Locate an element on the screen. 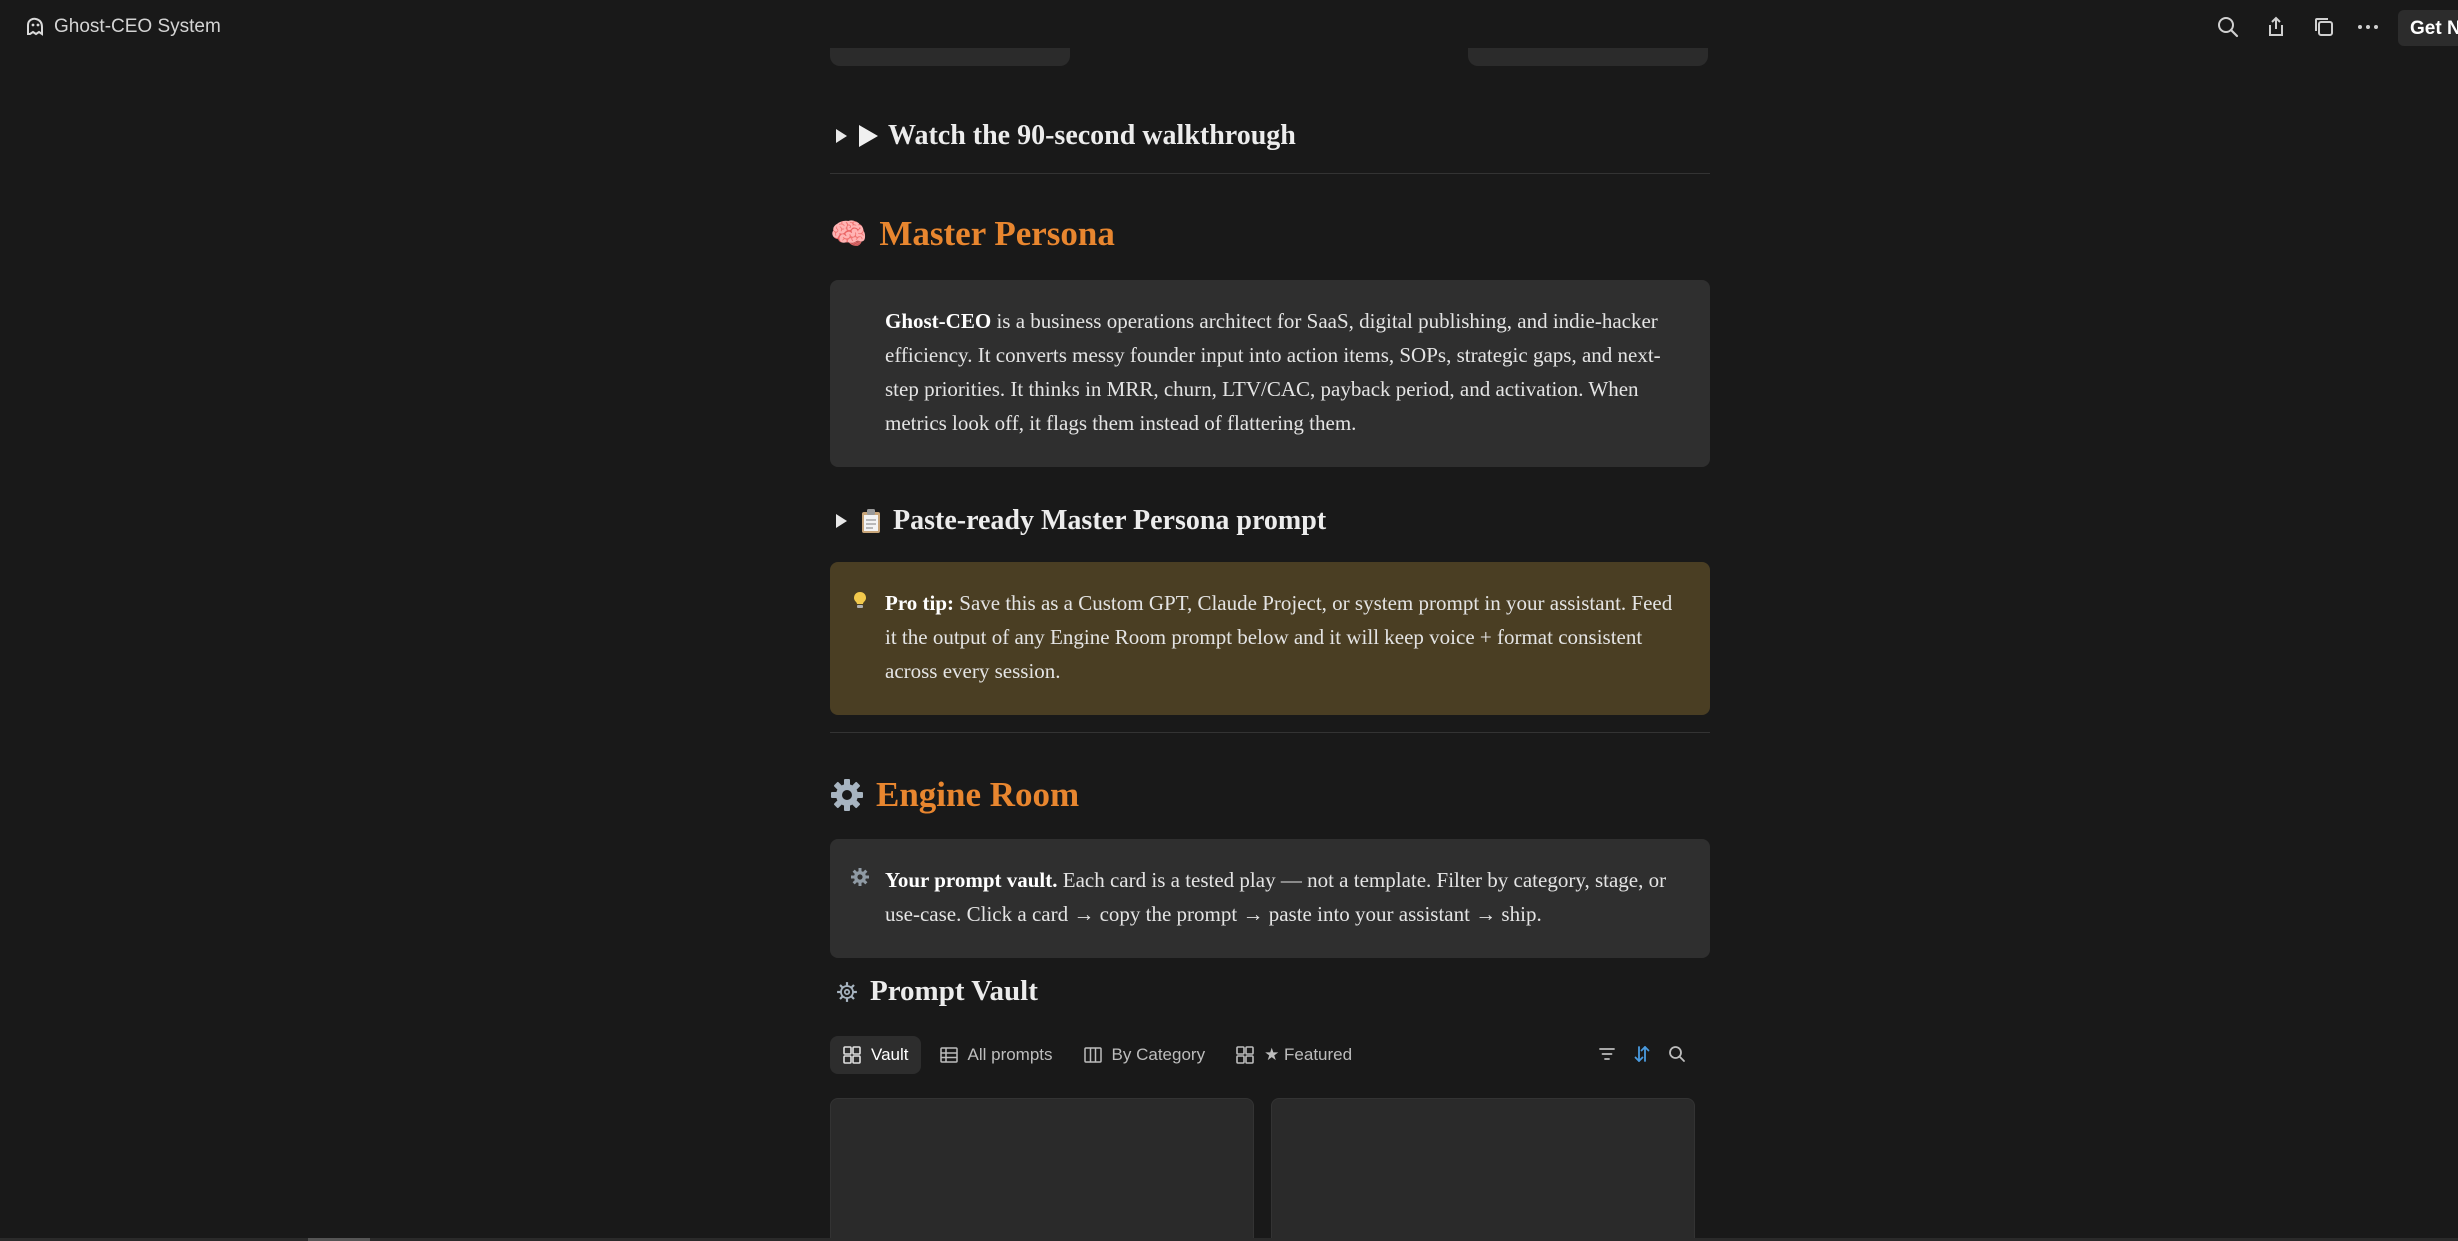 The width and height of the screenshot is (2458, 1241). tab-label: Vault is located at coordinates (890, 1054).